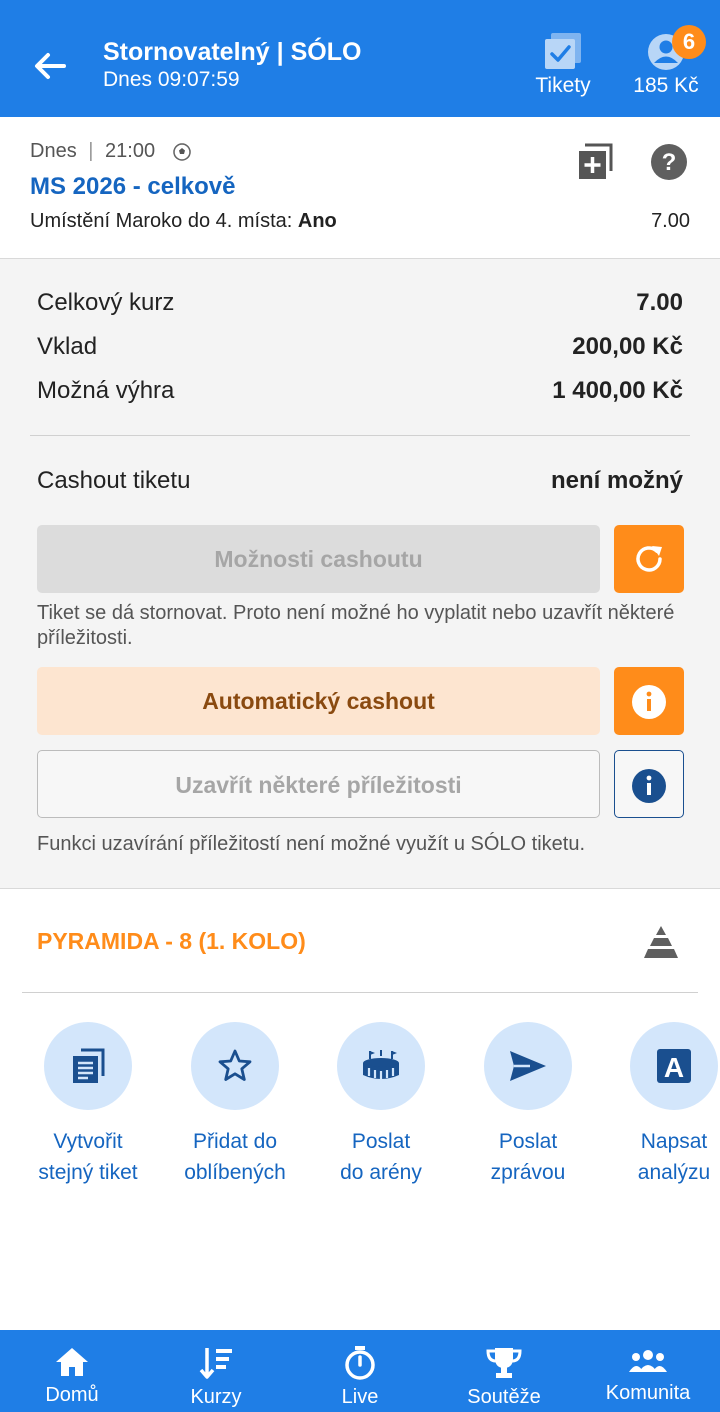 The height and width of the screenshot is (1412, 720). What do you see at coordinates (171, 79) in the screenshot?
I see `page-subtitle: Dnes 09:07:59` at bounding box center [171, 79].